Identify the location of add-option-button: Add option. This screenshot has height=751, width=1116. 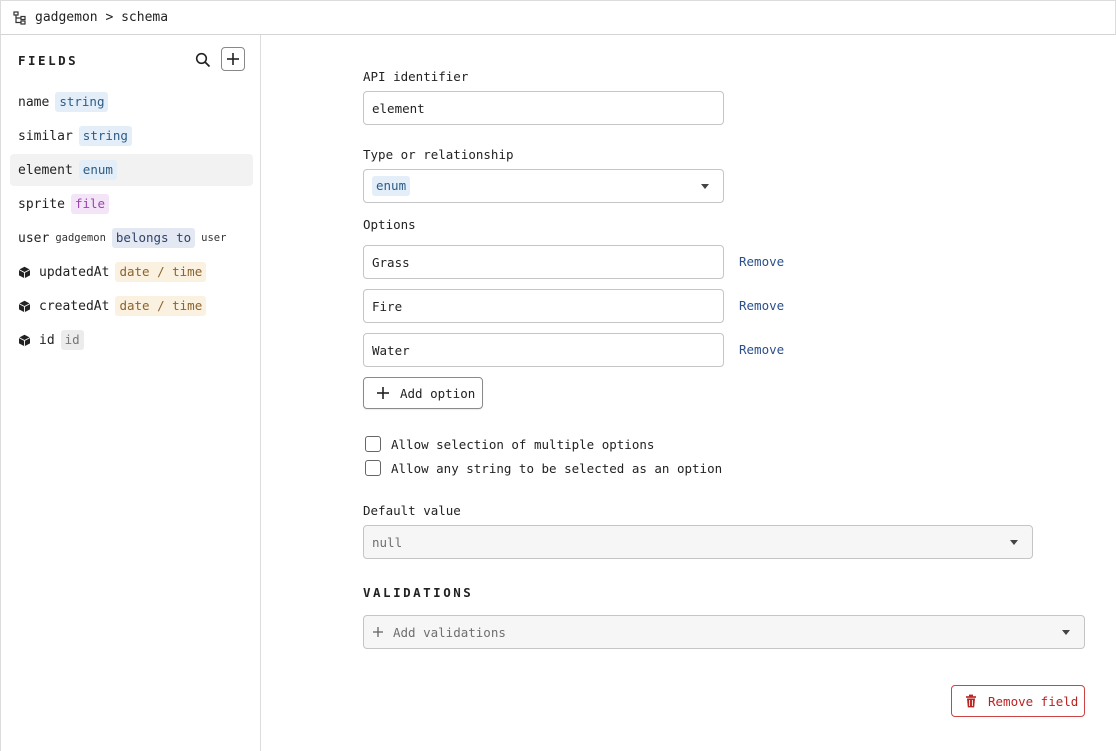
(423, 393).